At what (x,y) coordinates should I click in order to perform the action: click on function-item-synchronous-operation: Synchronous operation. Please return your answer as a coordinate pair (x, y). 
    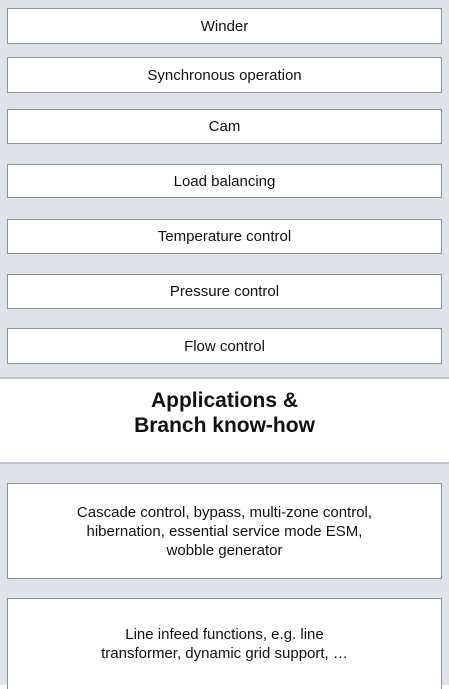
    Looking at the image, I should click on (224, 75).